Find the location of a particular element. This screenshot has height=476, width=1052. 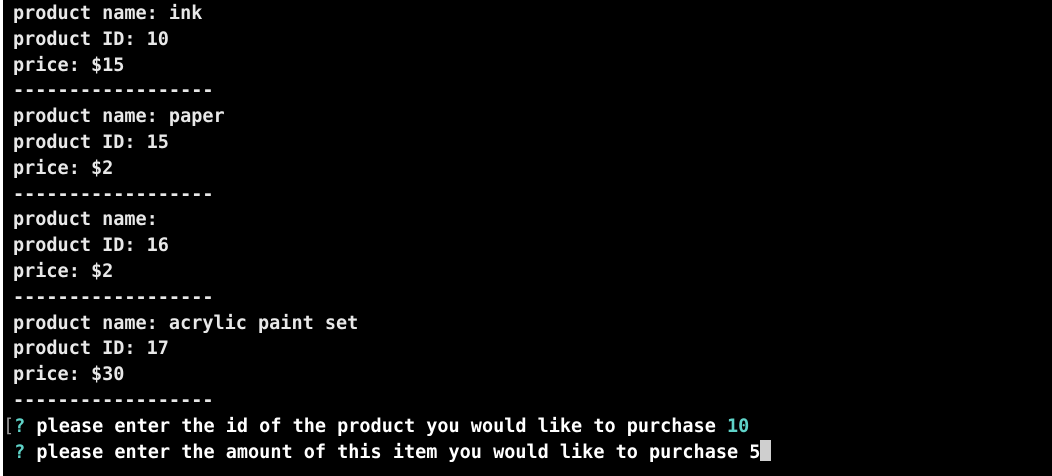

prompt-answer: 10 is located at coordinates (738, 426).